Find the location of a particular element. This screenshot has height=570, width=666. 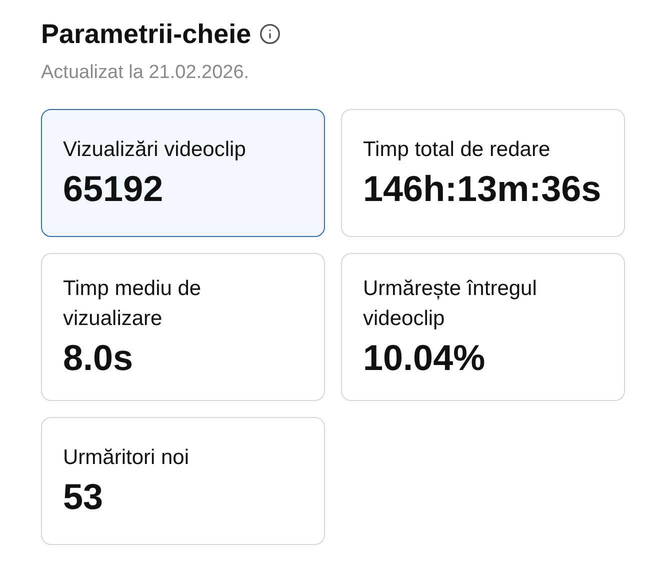

info-icon is located at coordinates (270, 34).